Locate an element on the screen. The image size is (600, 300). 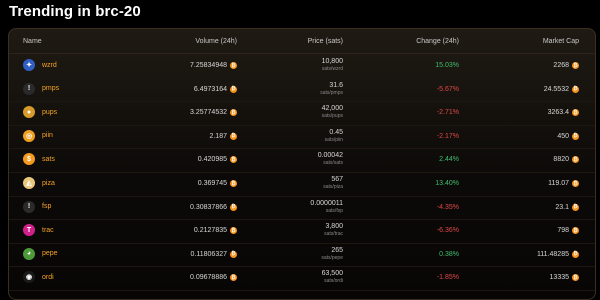
token-cell: $ sats is located at coordinates (39, 159).